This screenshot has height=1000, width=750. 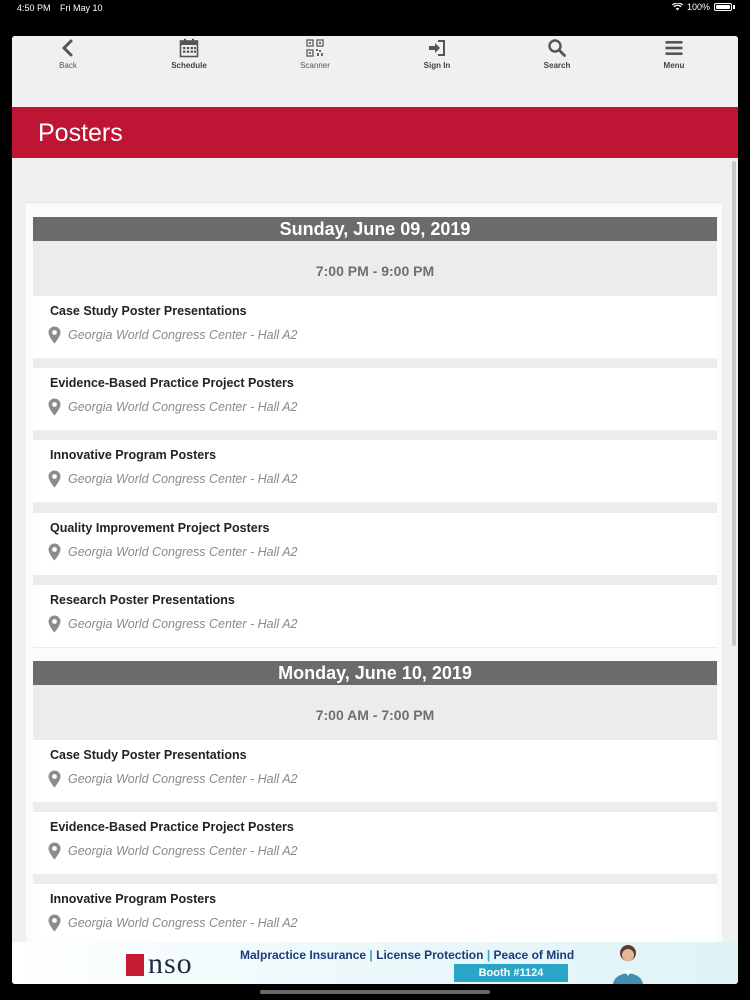 What do you see at coordinates (628, 964) in the screenshot?
I see `nurse-photo-icon` at bounding box center [628, 964].